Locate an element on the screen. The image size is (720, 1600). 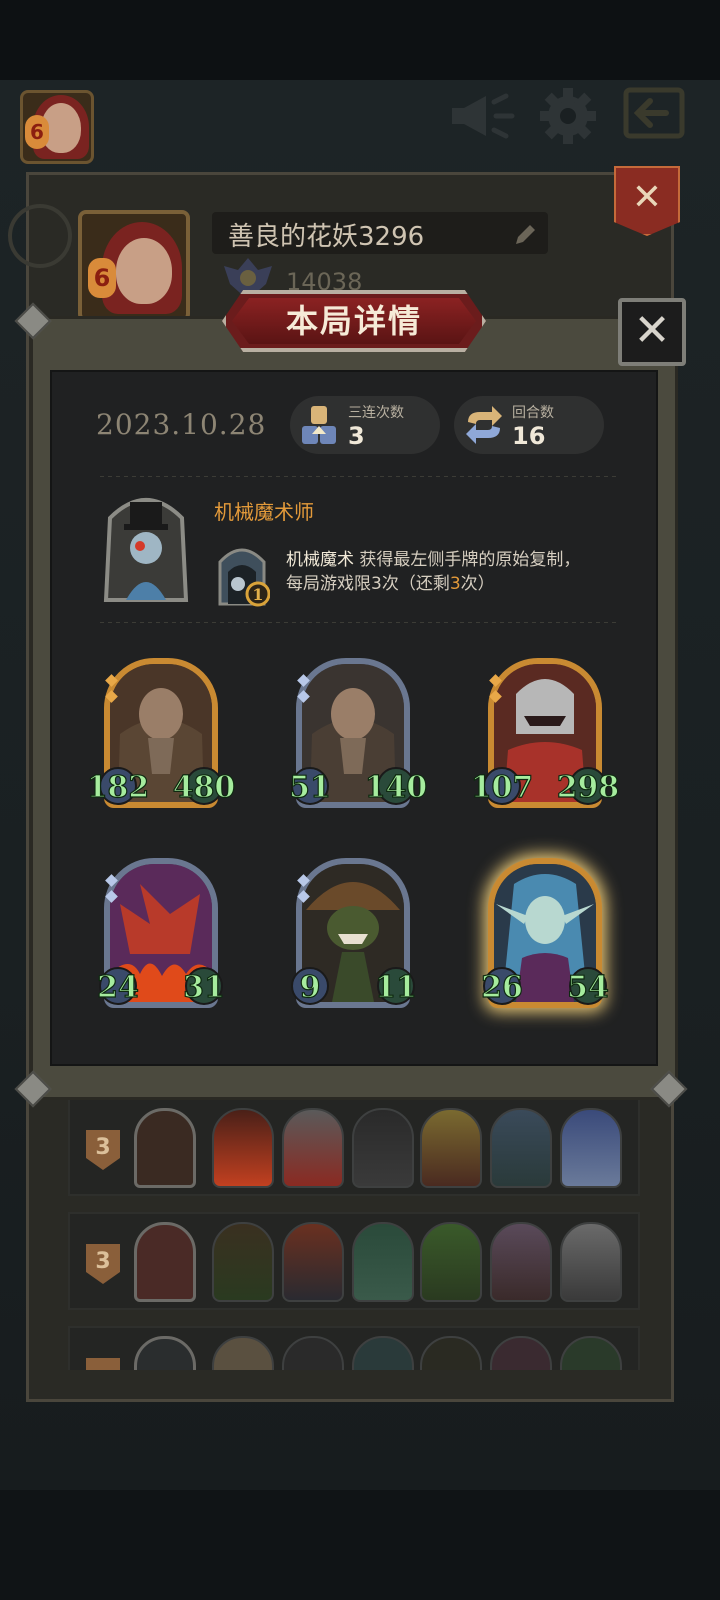
health-value: 298 is located at coordinates (588, 787).